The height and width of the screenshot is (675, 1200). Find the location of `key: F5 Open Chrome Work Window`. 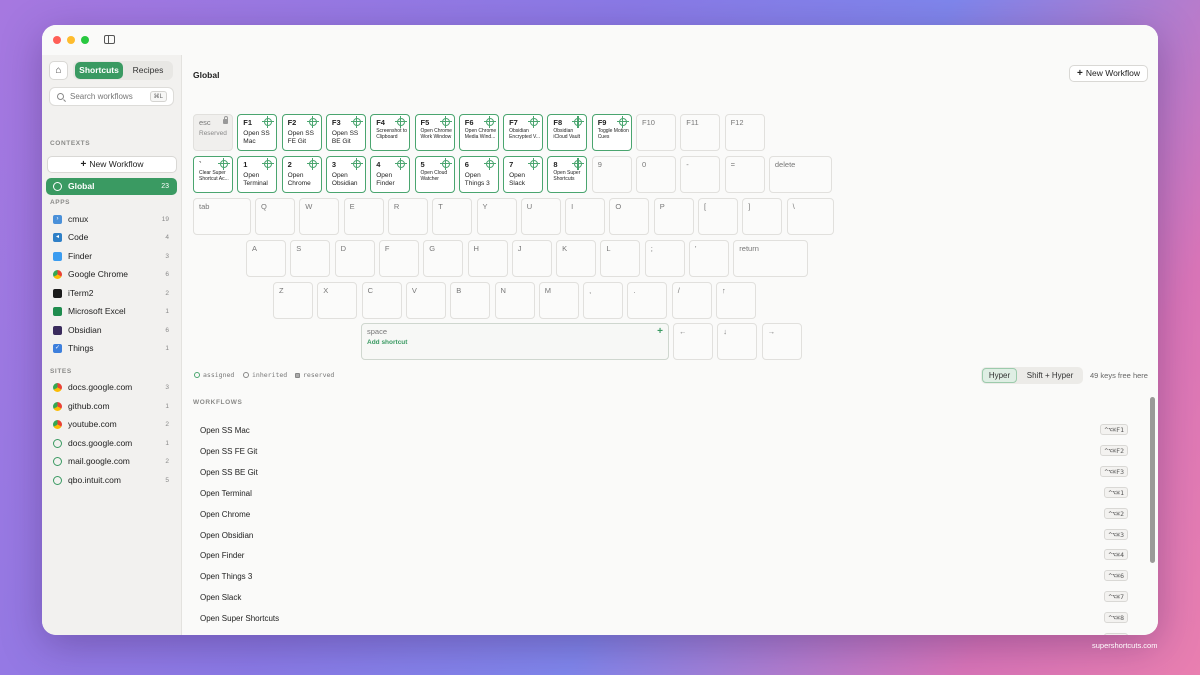

key: F5 Open Chrome Work Window is located at coordinates (434, 132).